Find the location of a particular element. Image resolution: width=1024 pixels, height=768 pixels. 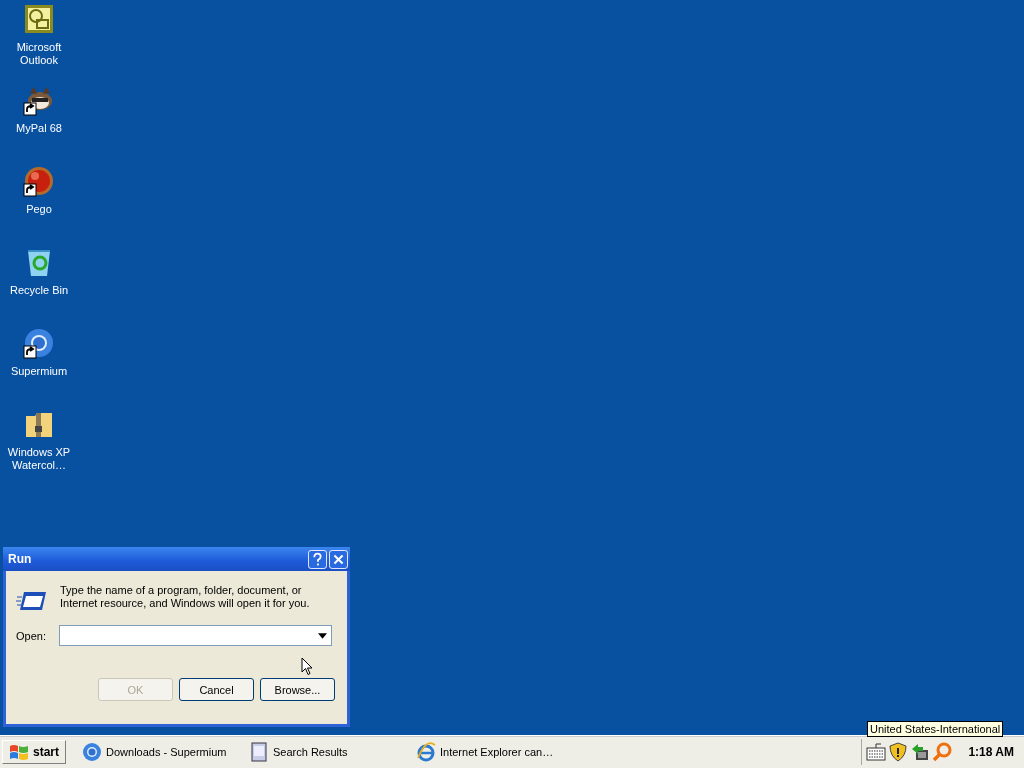

icon-label: Supermium is located at coordinates (39, 371).